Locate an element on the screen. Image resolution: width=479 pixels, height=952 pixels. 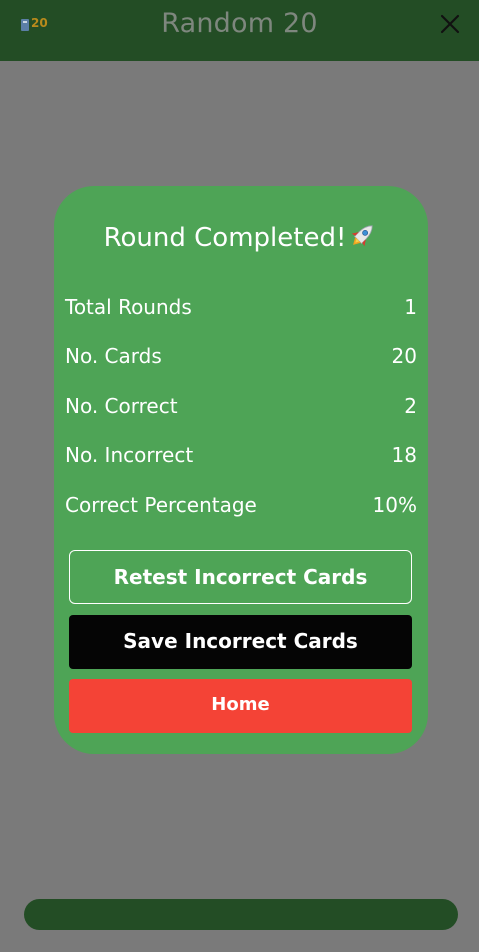
stat-label: Total Rounds is located at coordinates (128, 307).